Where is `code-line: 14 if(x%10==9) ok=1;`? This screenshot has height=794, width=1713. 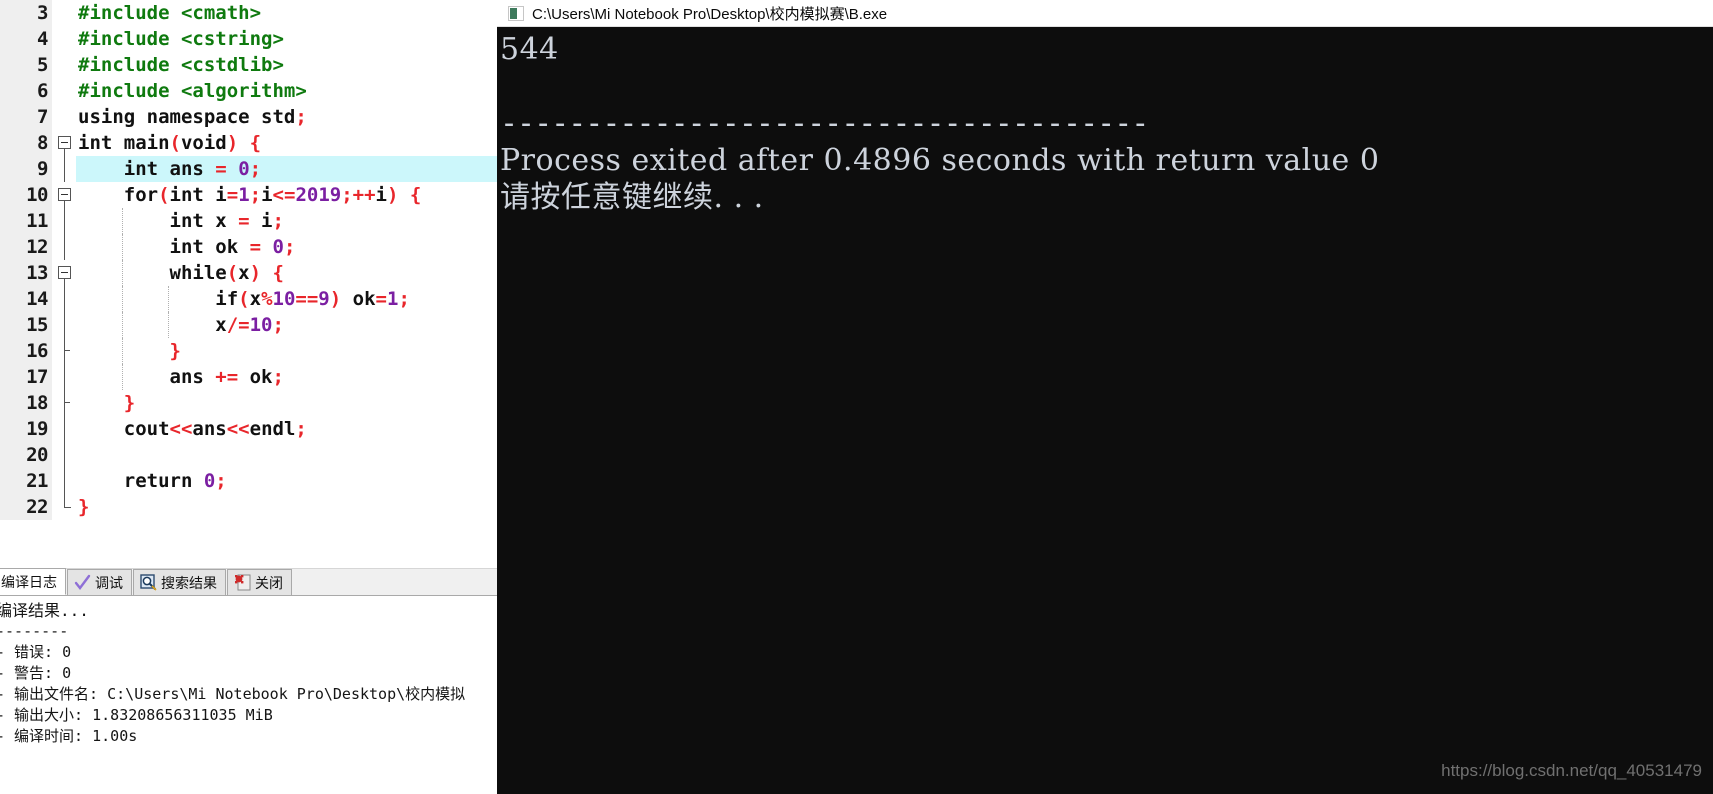
code-line: 14 if(x%10==9) ok=1; is located at coordinates (248, 299).